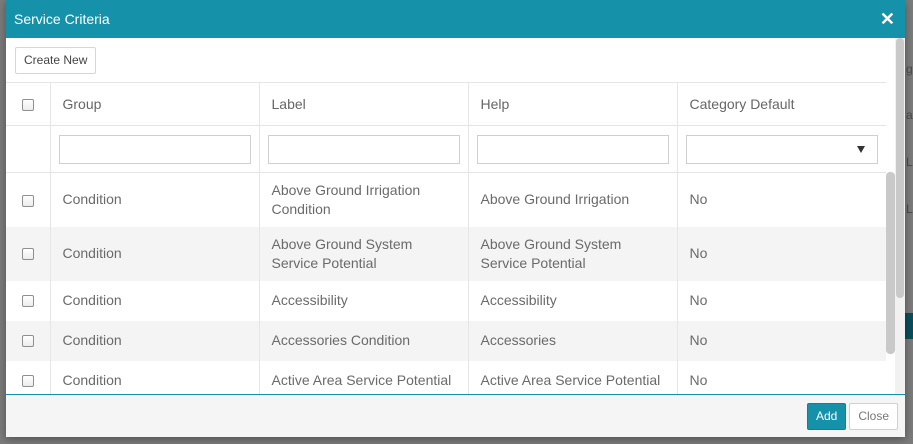  Describe the element at coordinates (455, 19) in the screenshot. I see `dialog-header: Service Criteria ✕` at that location.